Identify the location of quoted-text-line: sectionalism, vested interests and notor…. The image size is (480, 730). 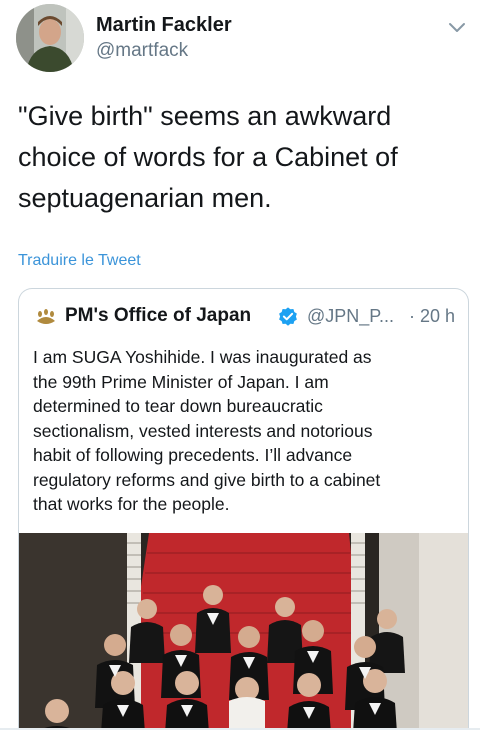
(203, 430).